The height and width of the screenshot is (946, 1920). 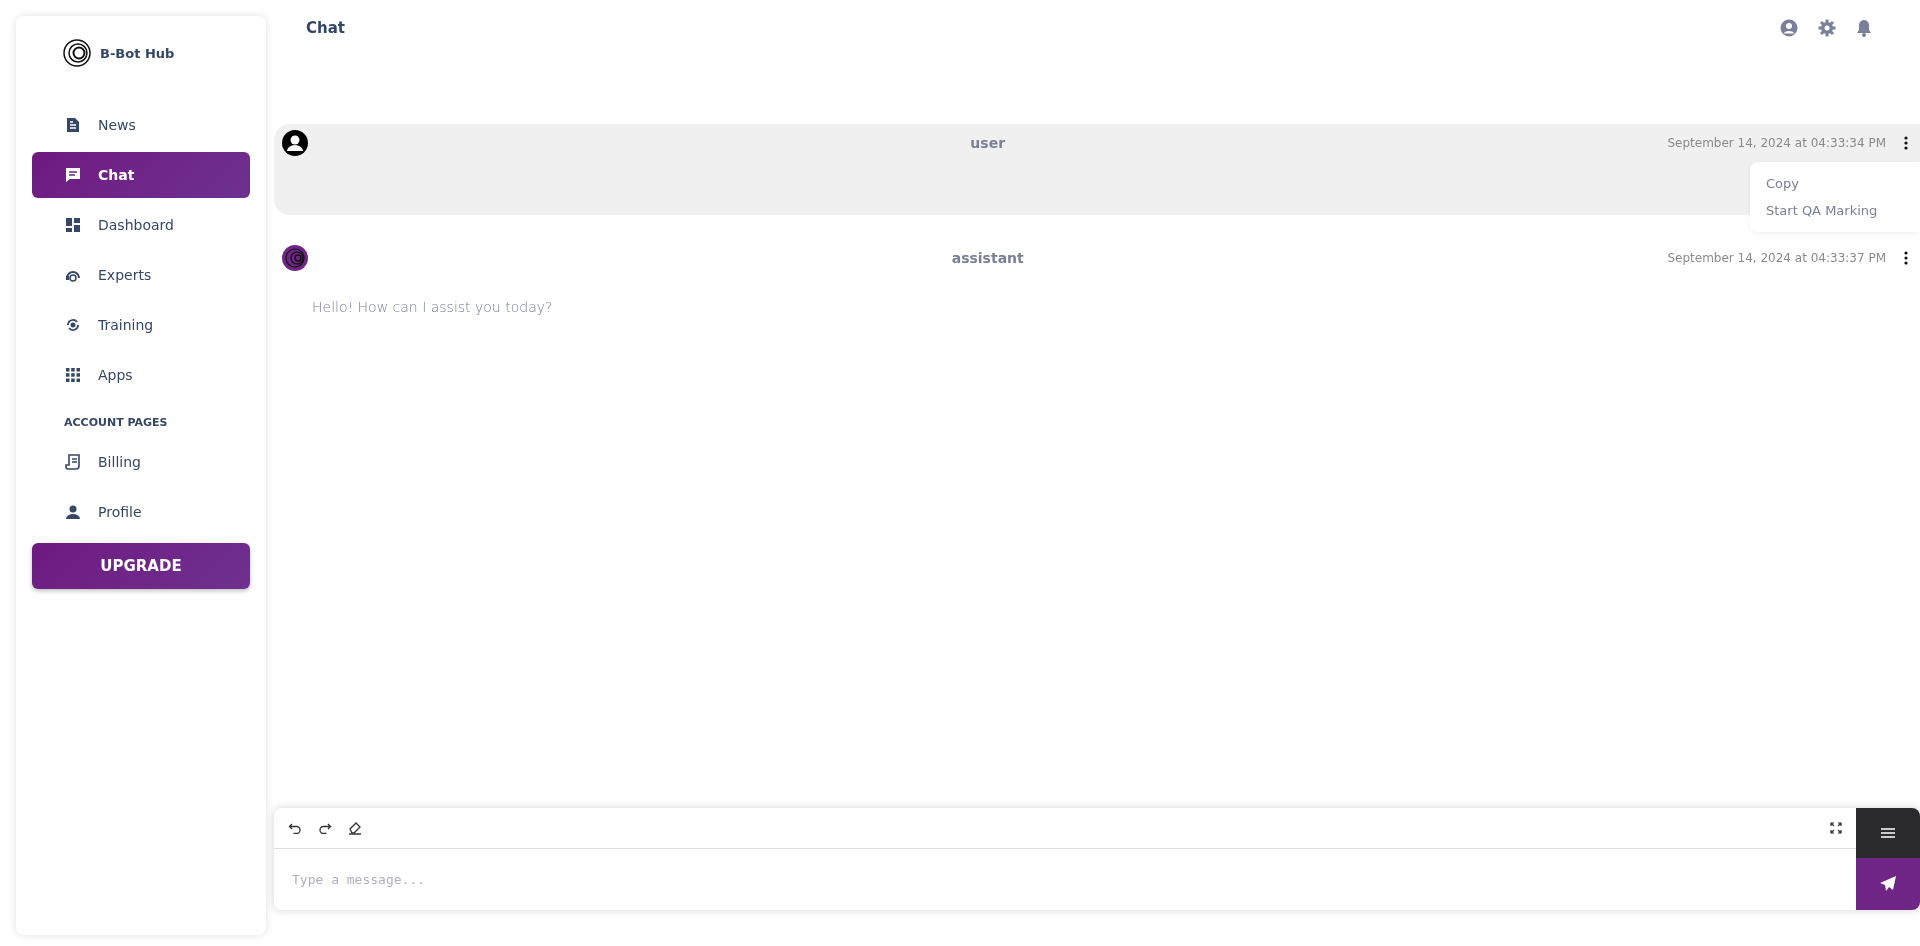 I want to click on message-author: user, so click(x=988, y=143).